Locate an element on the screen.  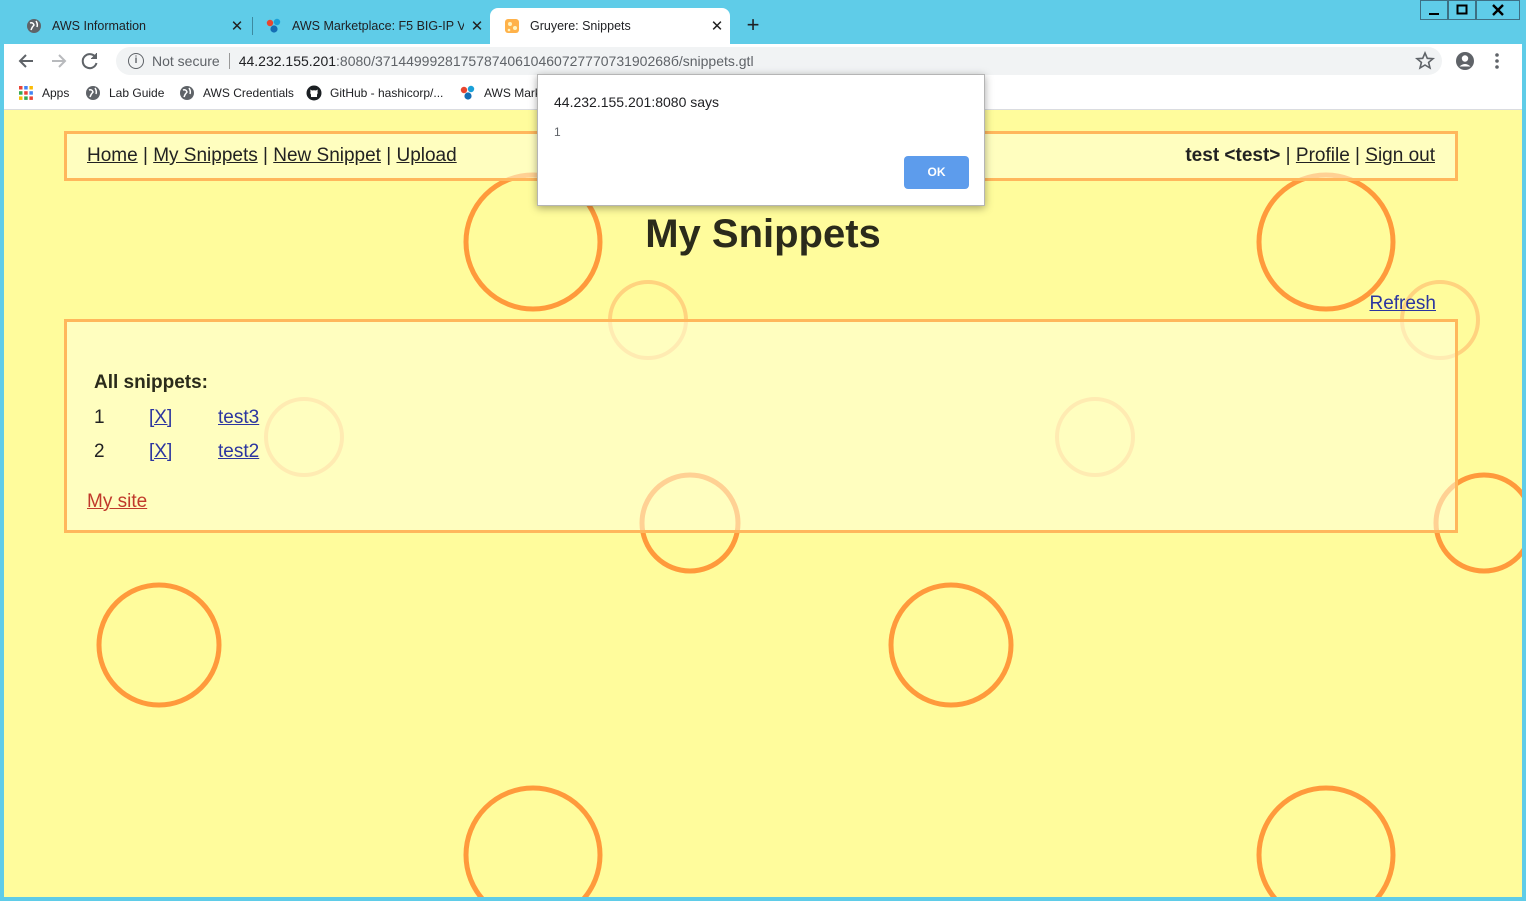
tab-label: AWS Marketplace: F5 BIG-IP Virtu is located at coordinates (378, 26).